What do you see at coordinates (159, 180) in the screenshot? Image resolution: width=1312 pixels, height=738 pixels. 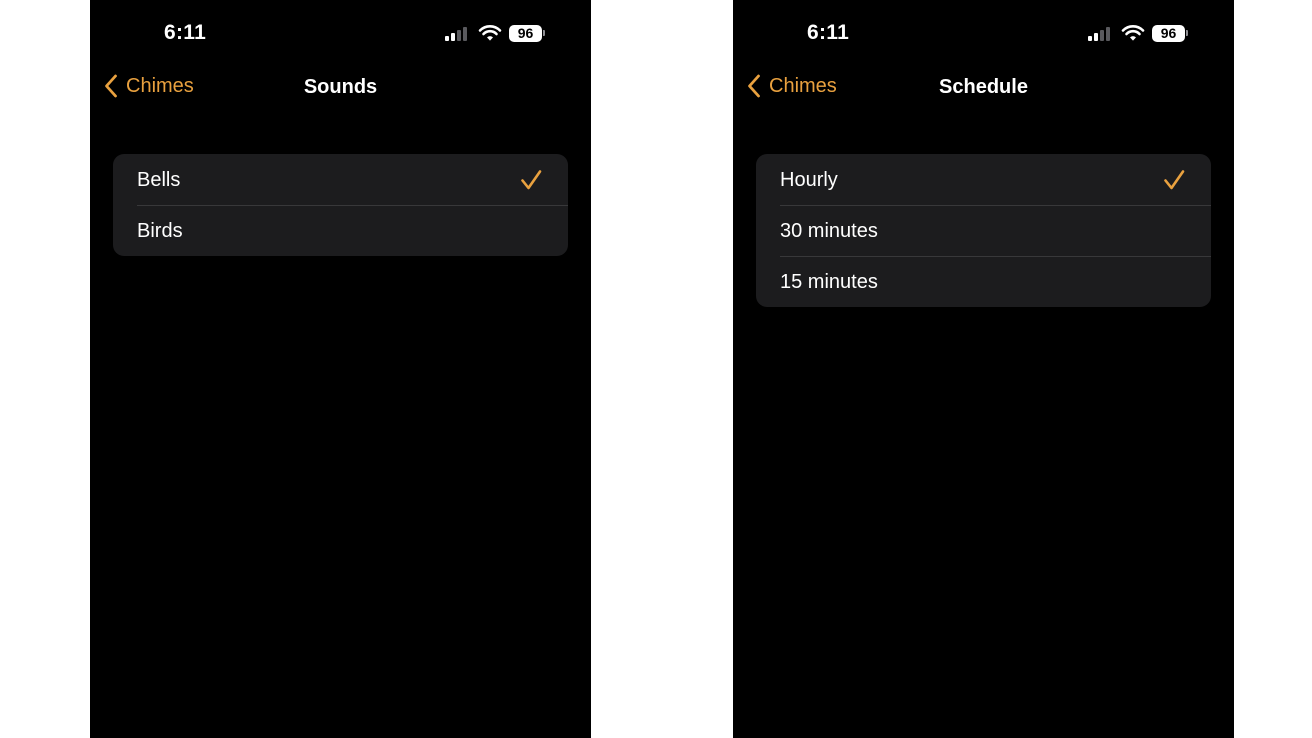 I see `option-label: Bells` at bounding box center [159, 180].